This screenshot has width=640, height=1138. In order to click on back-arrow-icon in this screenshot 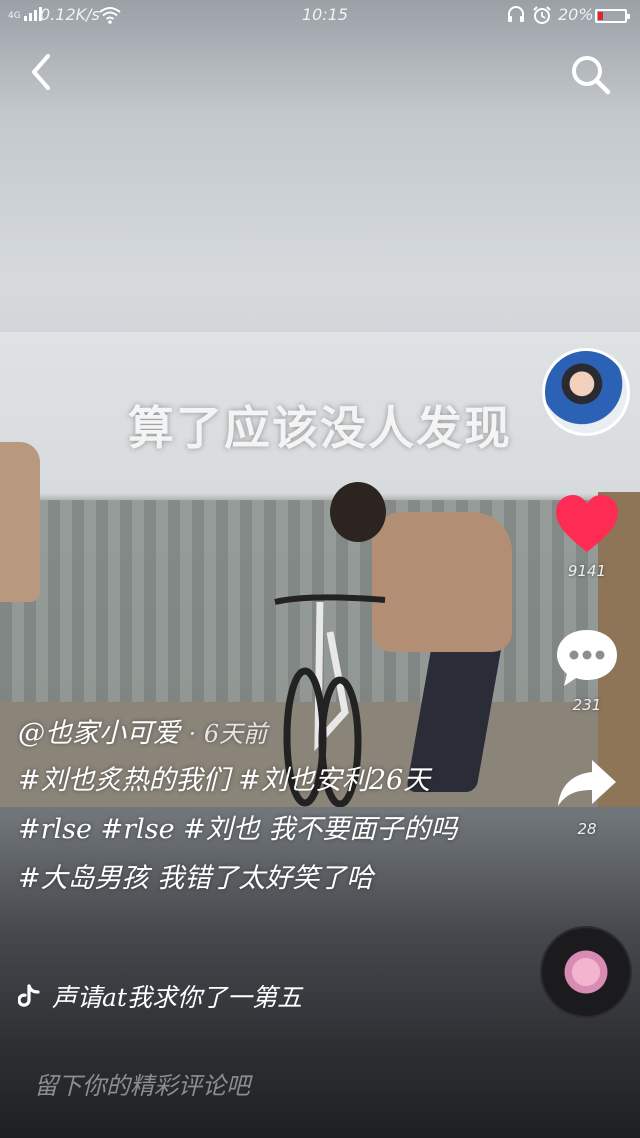, I will do `click(41, 72)`.